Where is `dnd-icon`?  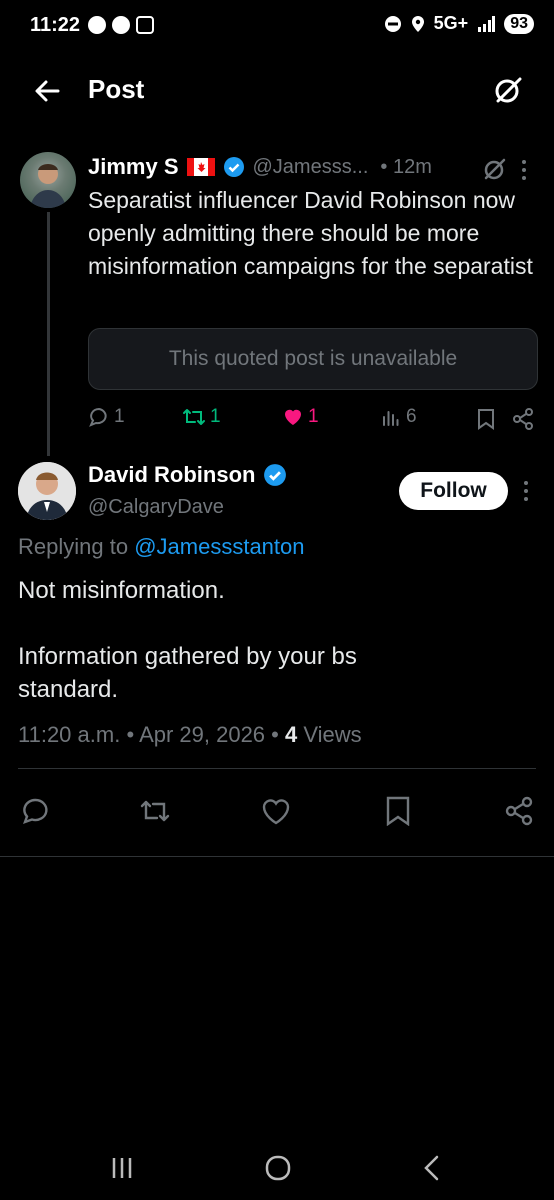
dnd-icon is located at coordinates (392, 23).